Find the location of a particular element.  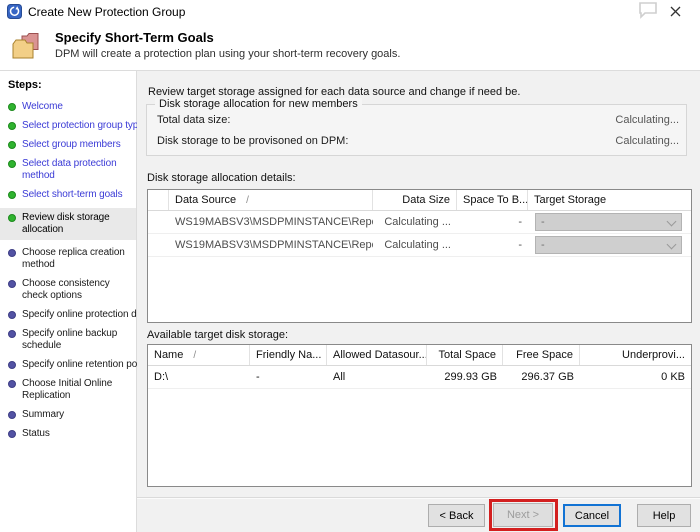

sidebar-item-label: Select data protection method is located at coordinates (69, 169).